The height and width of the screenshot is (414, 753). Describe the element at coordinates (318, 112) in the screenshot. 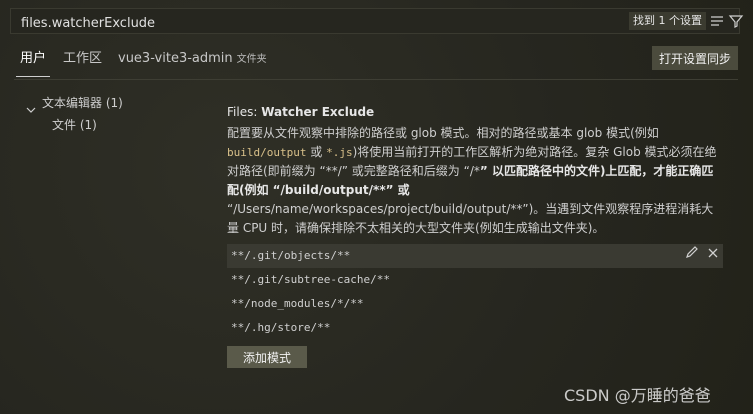

I see `setting-name: Watcher Exclude` at that location.